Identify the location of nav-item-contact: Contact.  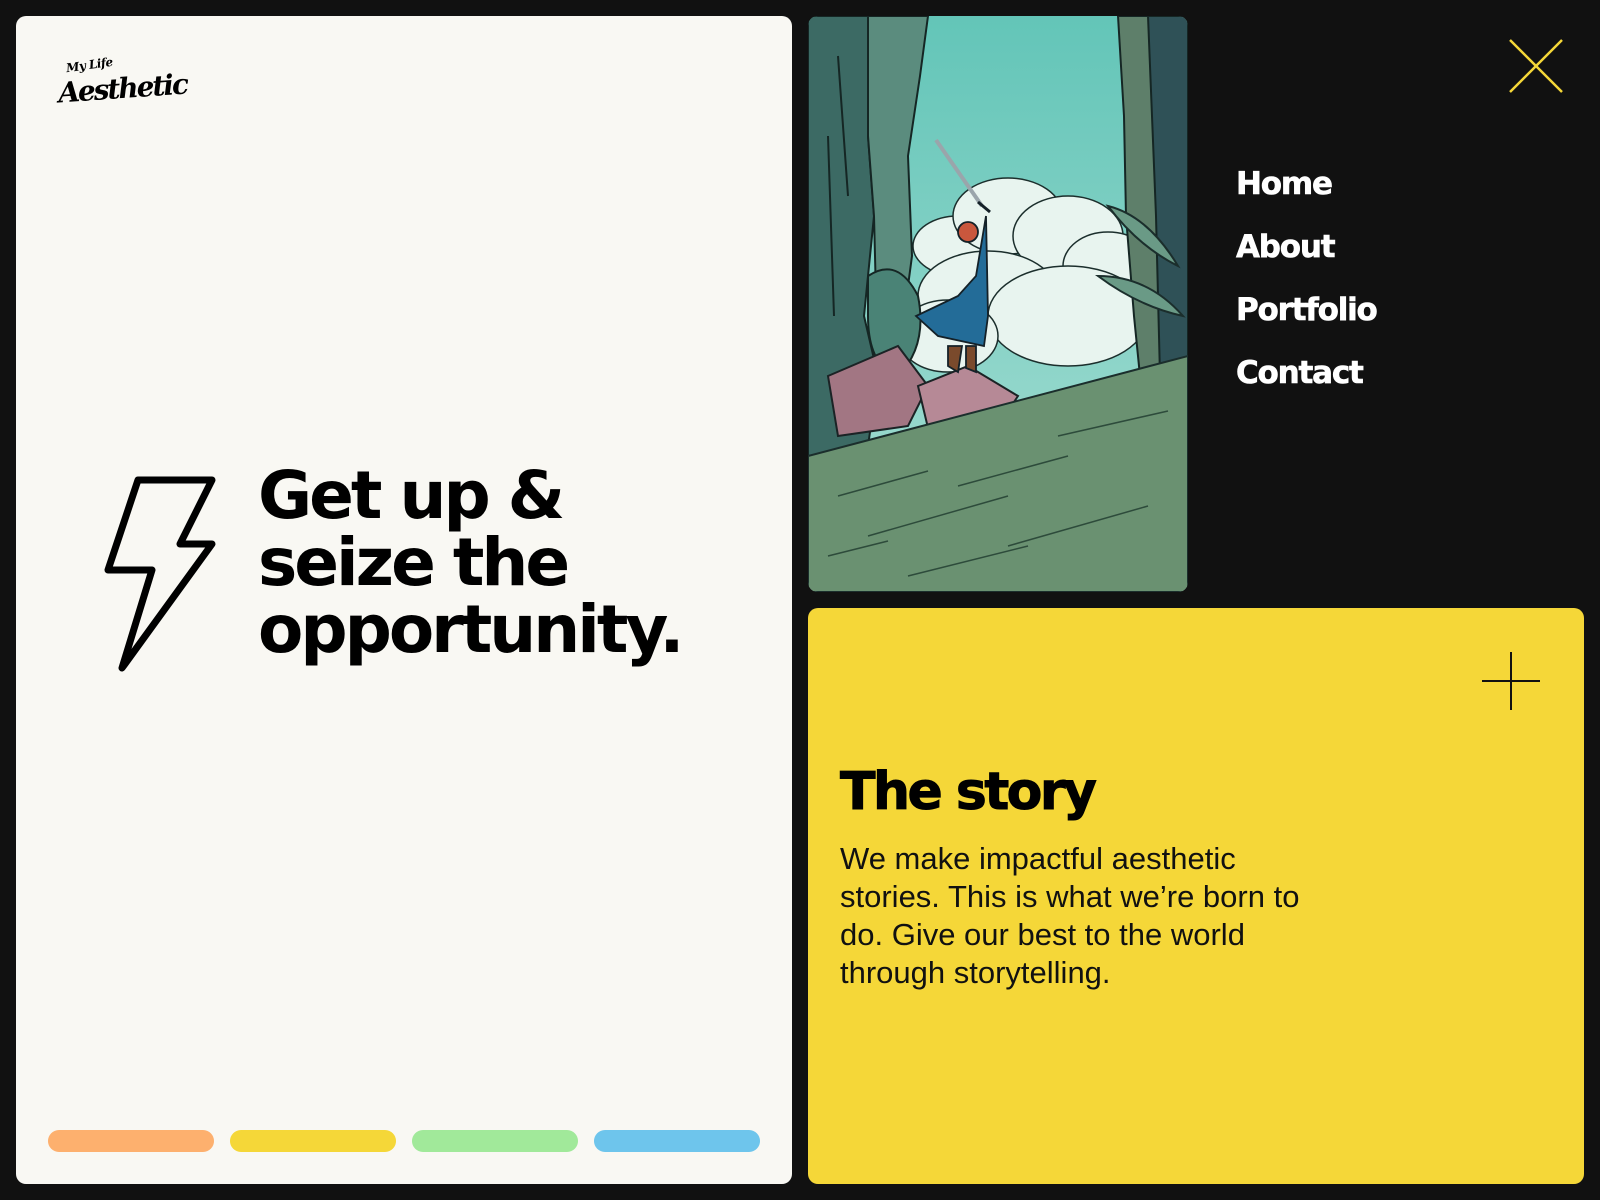
(1306, 386).